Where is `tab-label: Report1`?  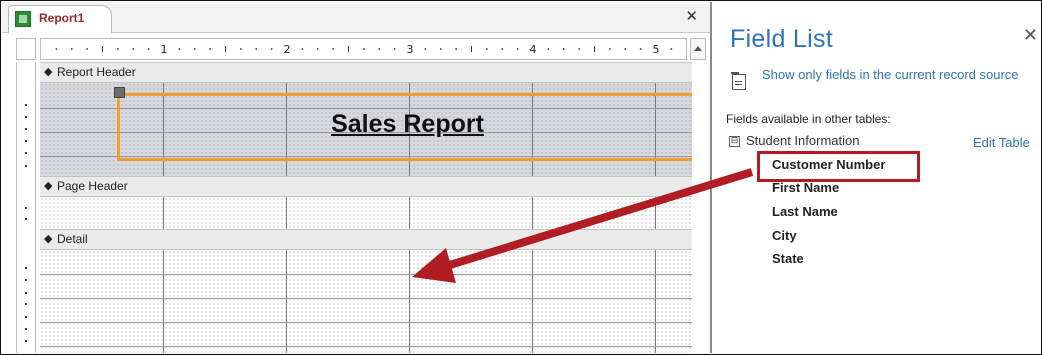
tab-label: Report1 is located at coordinates (62, 18).